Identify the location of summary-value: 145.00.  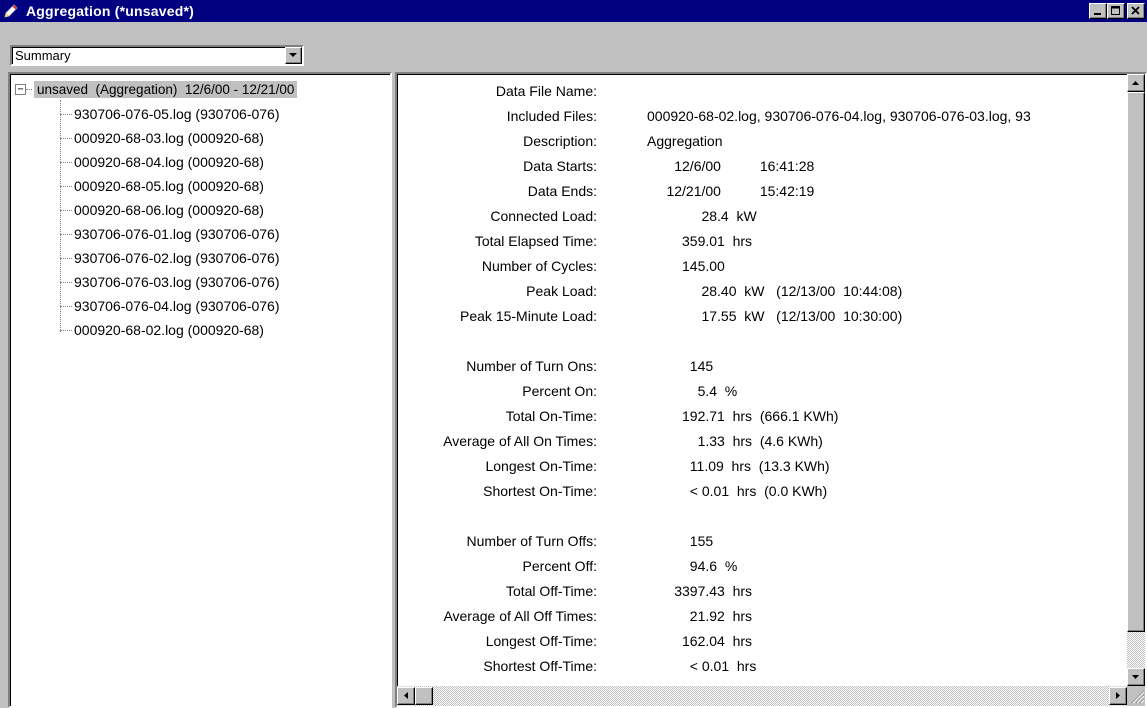
(686, 265).